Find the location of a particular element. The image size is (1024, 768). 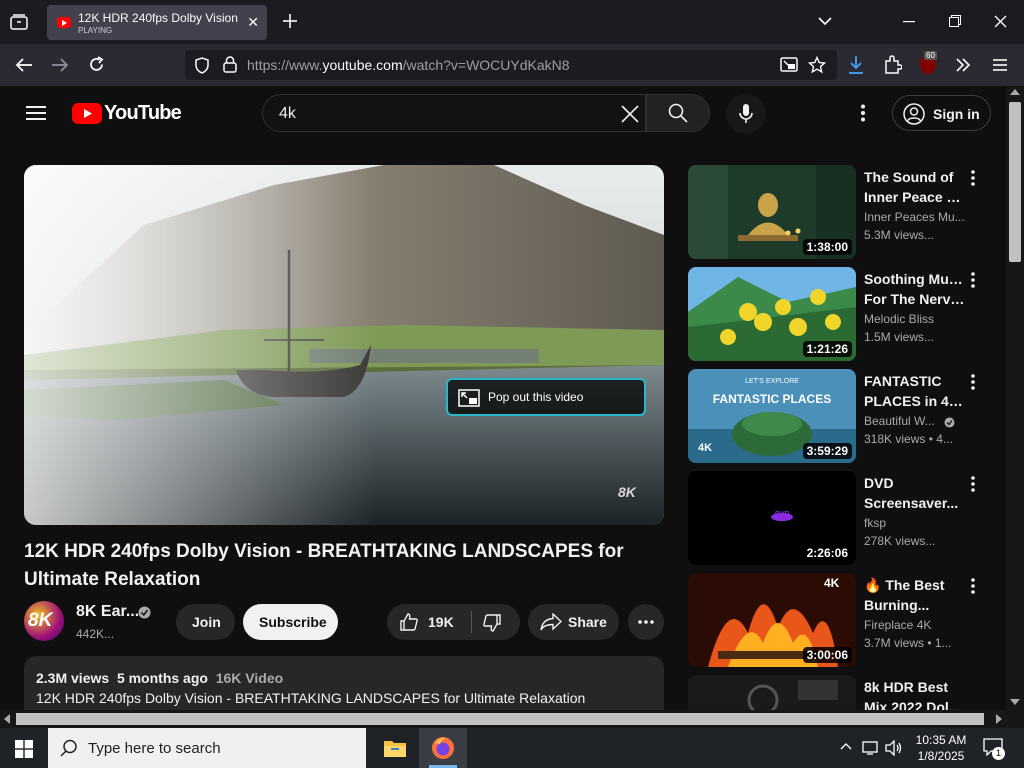

bookmark-star-icon is located at coordinates (817, 65).